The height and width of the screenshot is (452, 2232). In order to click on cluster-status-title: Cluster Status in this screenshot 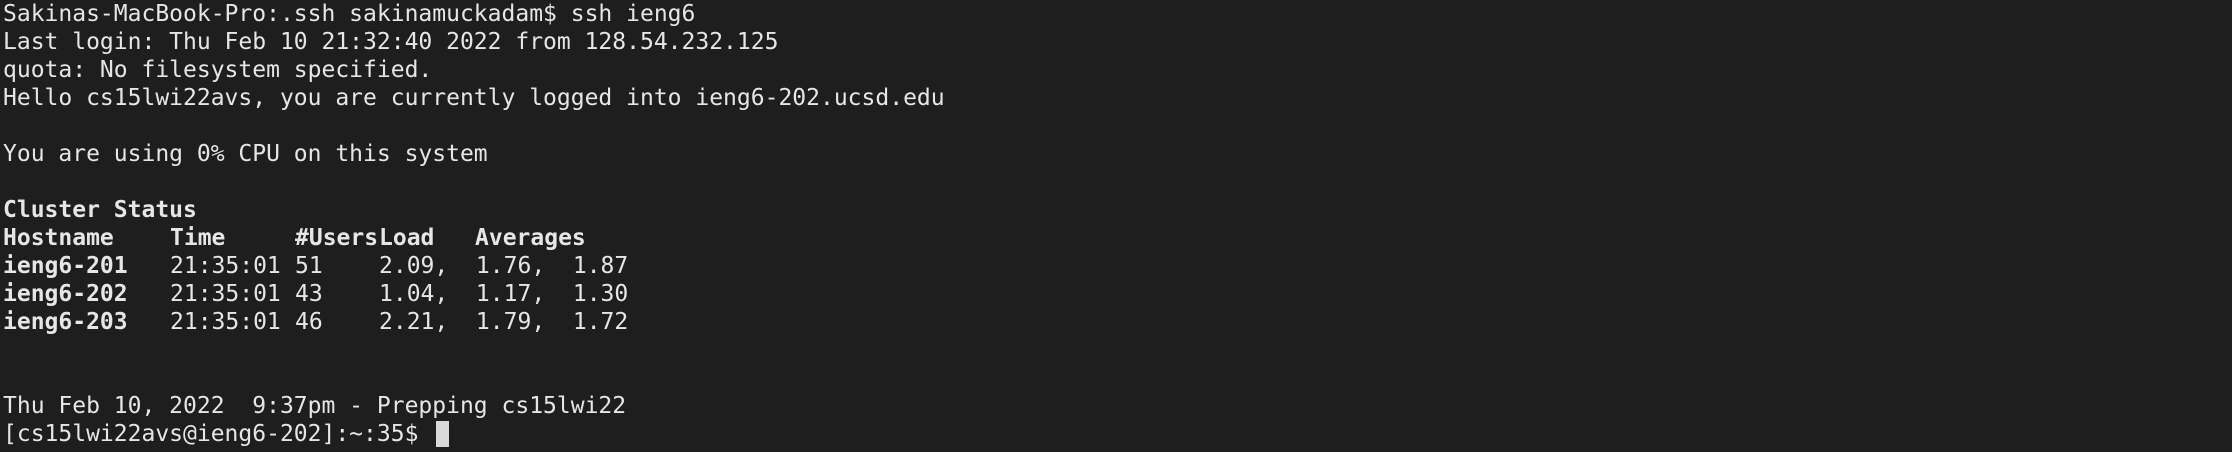, I will do `click(100, 210)`.